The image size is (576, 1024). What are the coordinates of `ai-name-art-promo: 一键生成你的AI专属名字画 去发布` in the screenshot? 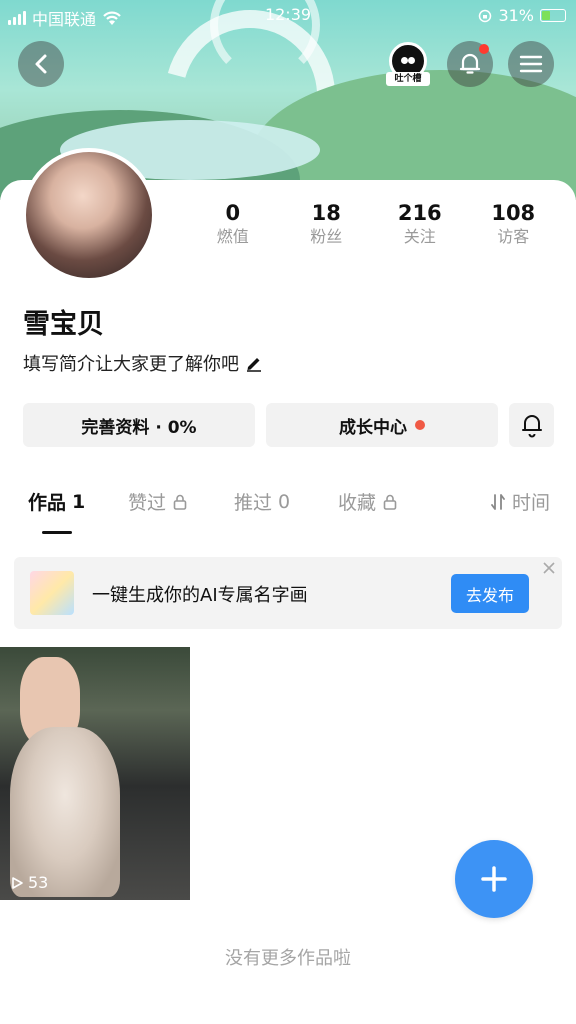 It's located at (288, 593).